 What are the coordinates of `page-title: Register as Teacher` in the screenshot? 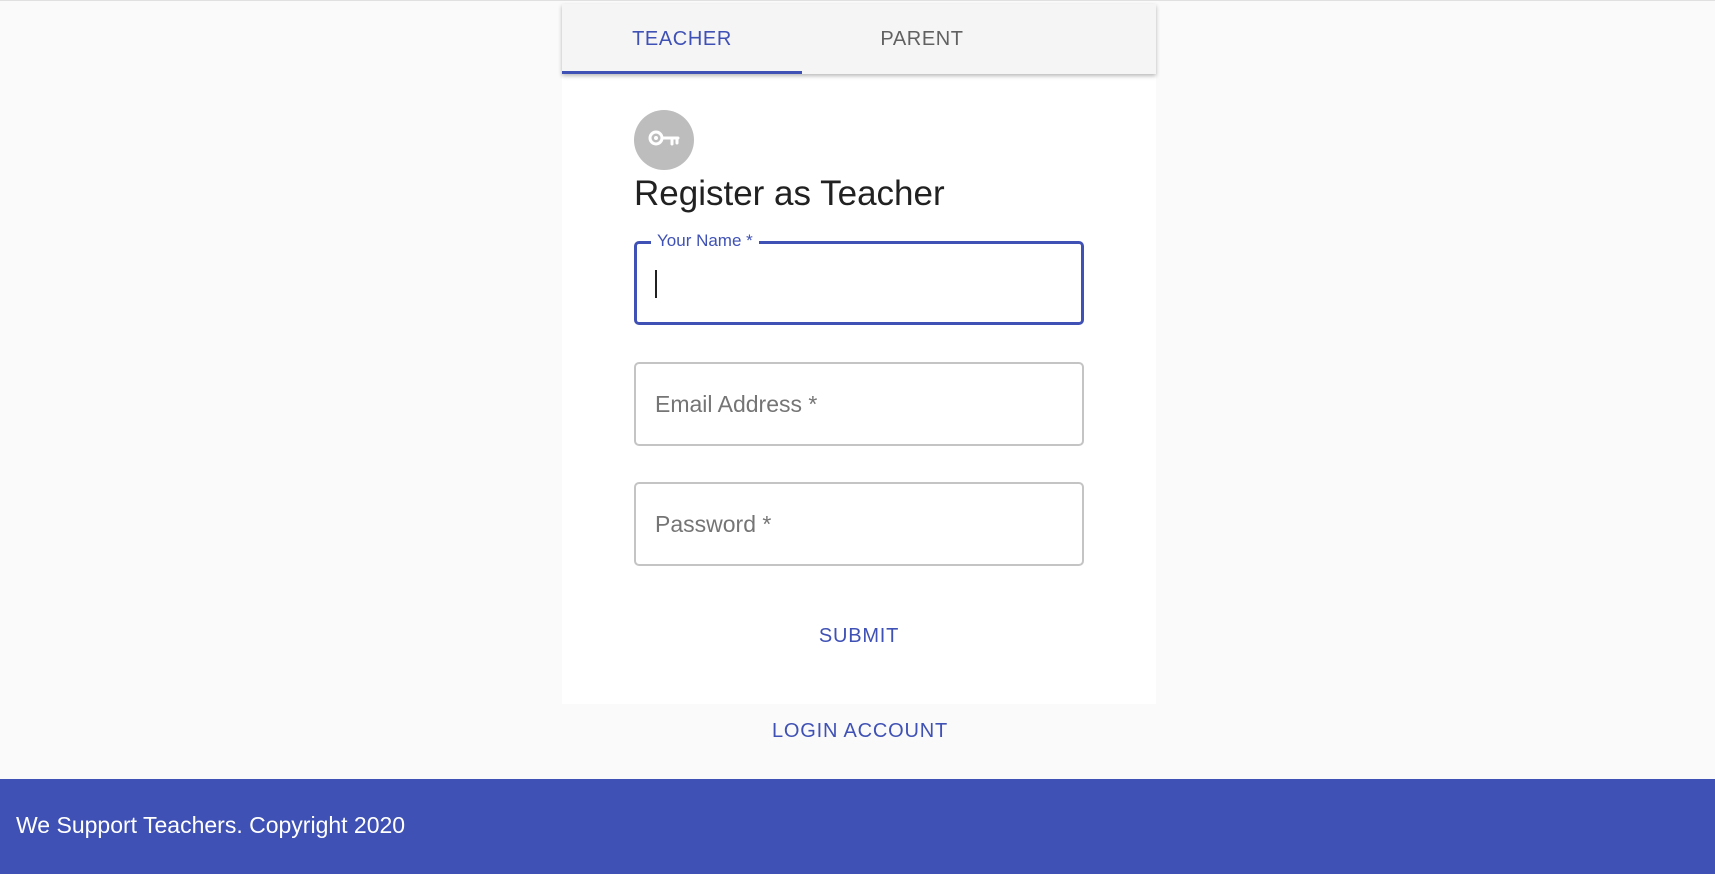 It's located at (789, 193).